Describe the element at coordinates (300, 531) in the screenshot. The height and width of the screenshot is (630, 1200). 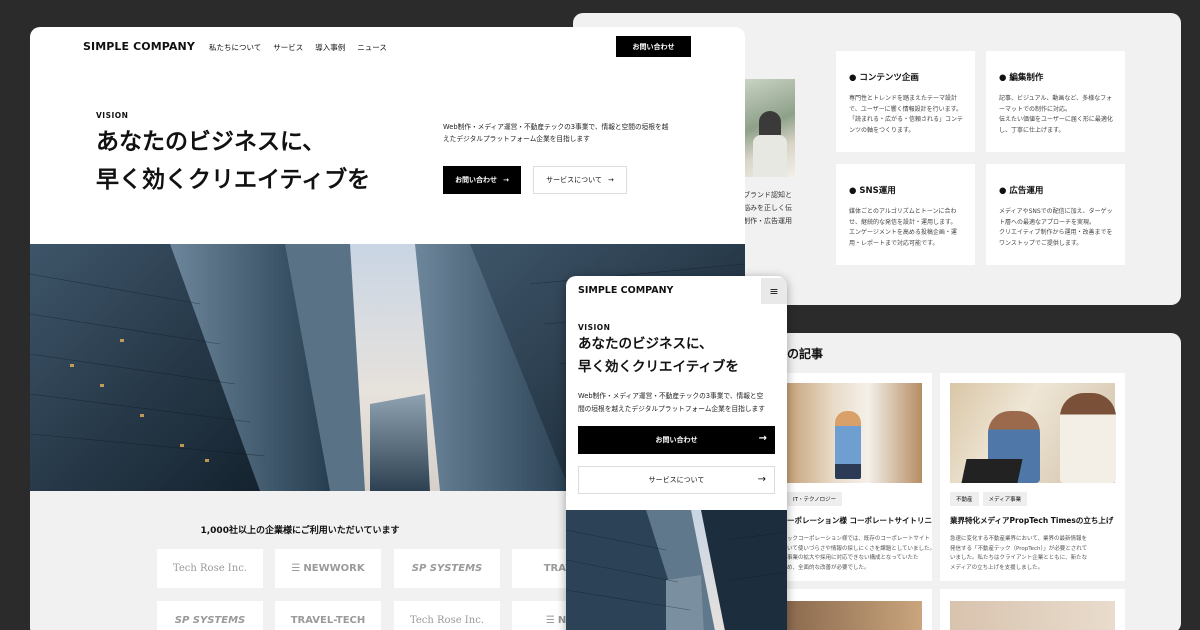
I see `clients-title: 1,000社以上の企業様にご利用いただいています` at that location.